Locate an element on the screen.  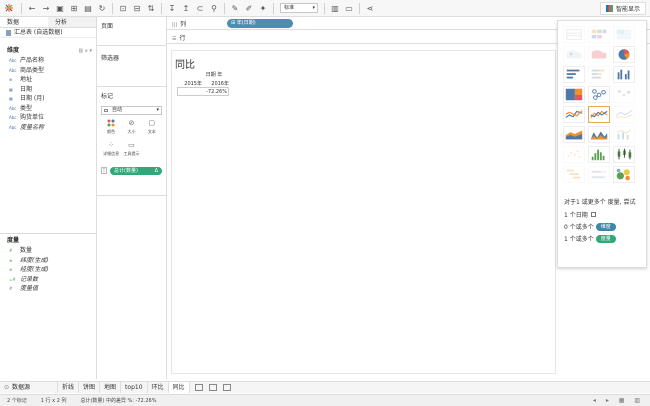
sheet-tab: 折线 is located at coordinates (69, 387).